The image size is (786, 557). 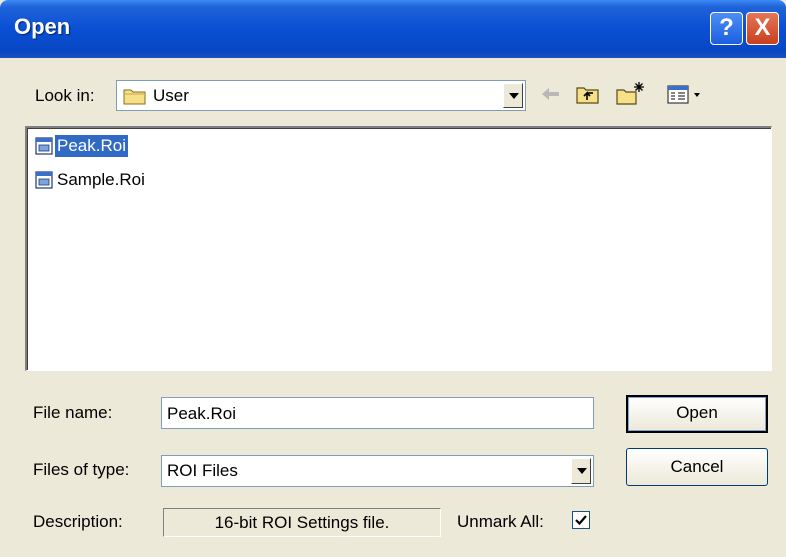 I want to click on open-button: Open, so click(x=697, y=414).